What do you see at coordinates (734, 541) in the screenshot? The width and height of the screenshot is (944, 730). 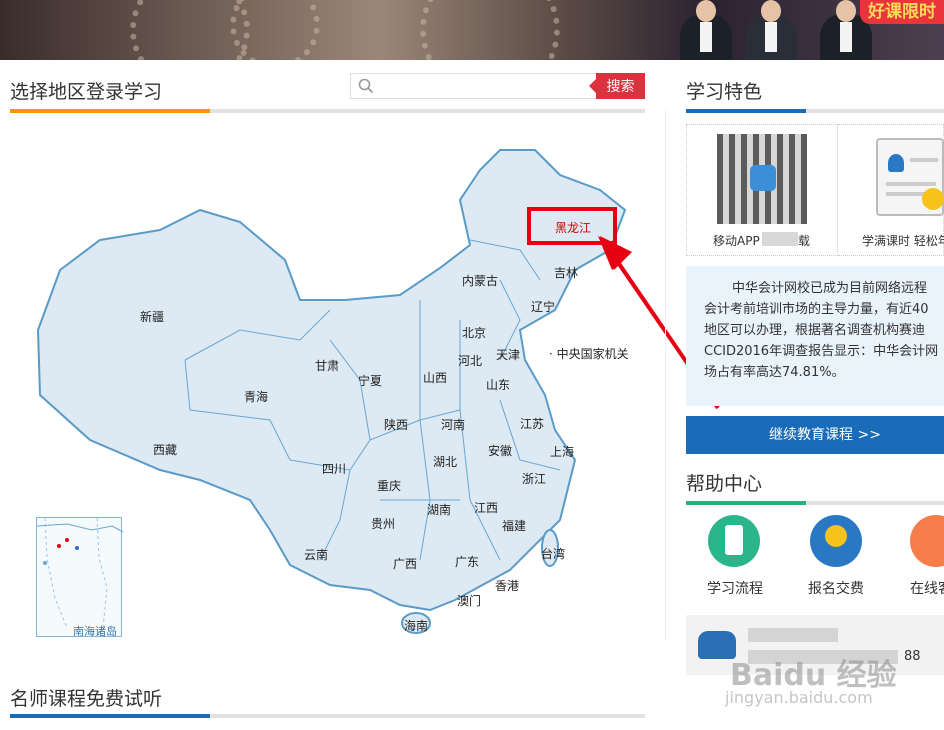 I see `learning-process-icon` at bounding box center [734, 541].